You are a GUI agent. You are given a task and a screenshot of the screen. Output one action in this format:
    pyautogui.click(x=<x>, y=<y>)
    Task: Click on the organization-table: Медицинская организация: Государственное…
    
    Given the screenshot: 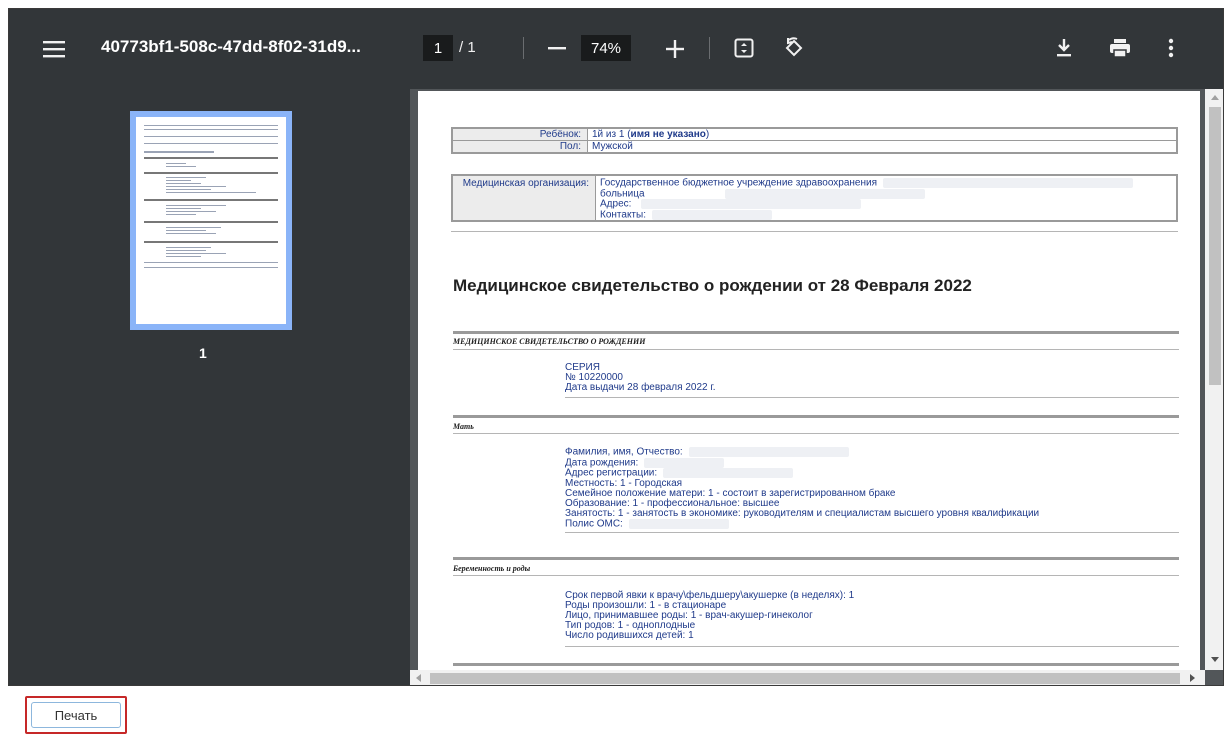 What is the action you would take?
    pyautogui.click(x=814, y=198)
    